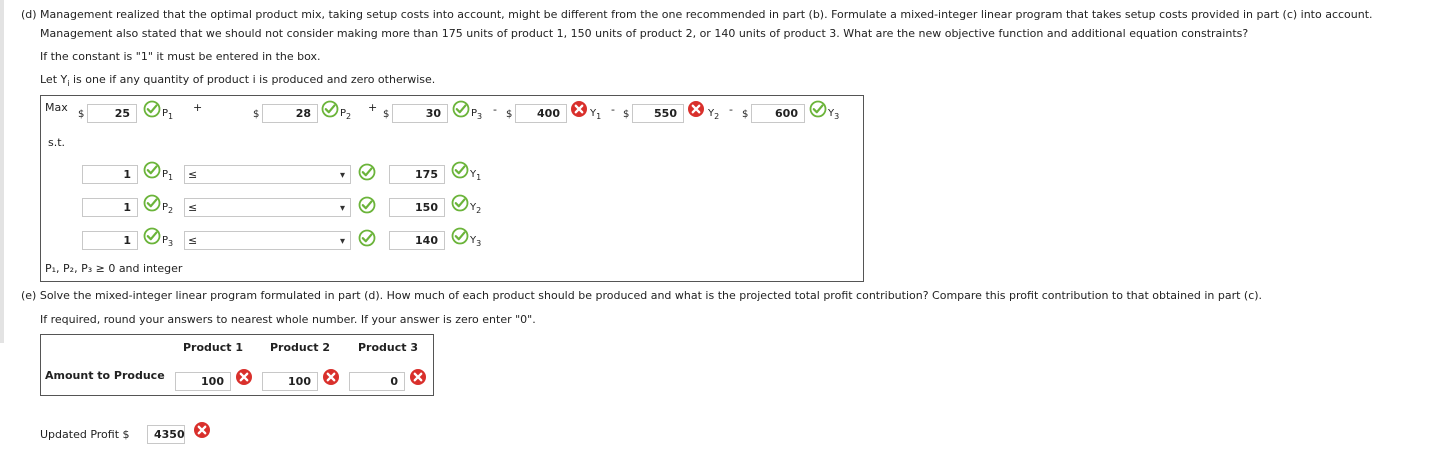 This screenshot has height=468, width=1435. Describe the element at coordinates (541, 113) in the screenshot. I see `objective-coef-input: 400` at that location.